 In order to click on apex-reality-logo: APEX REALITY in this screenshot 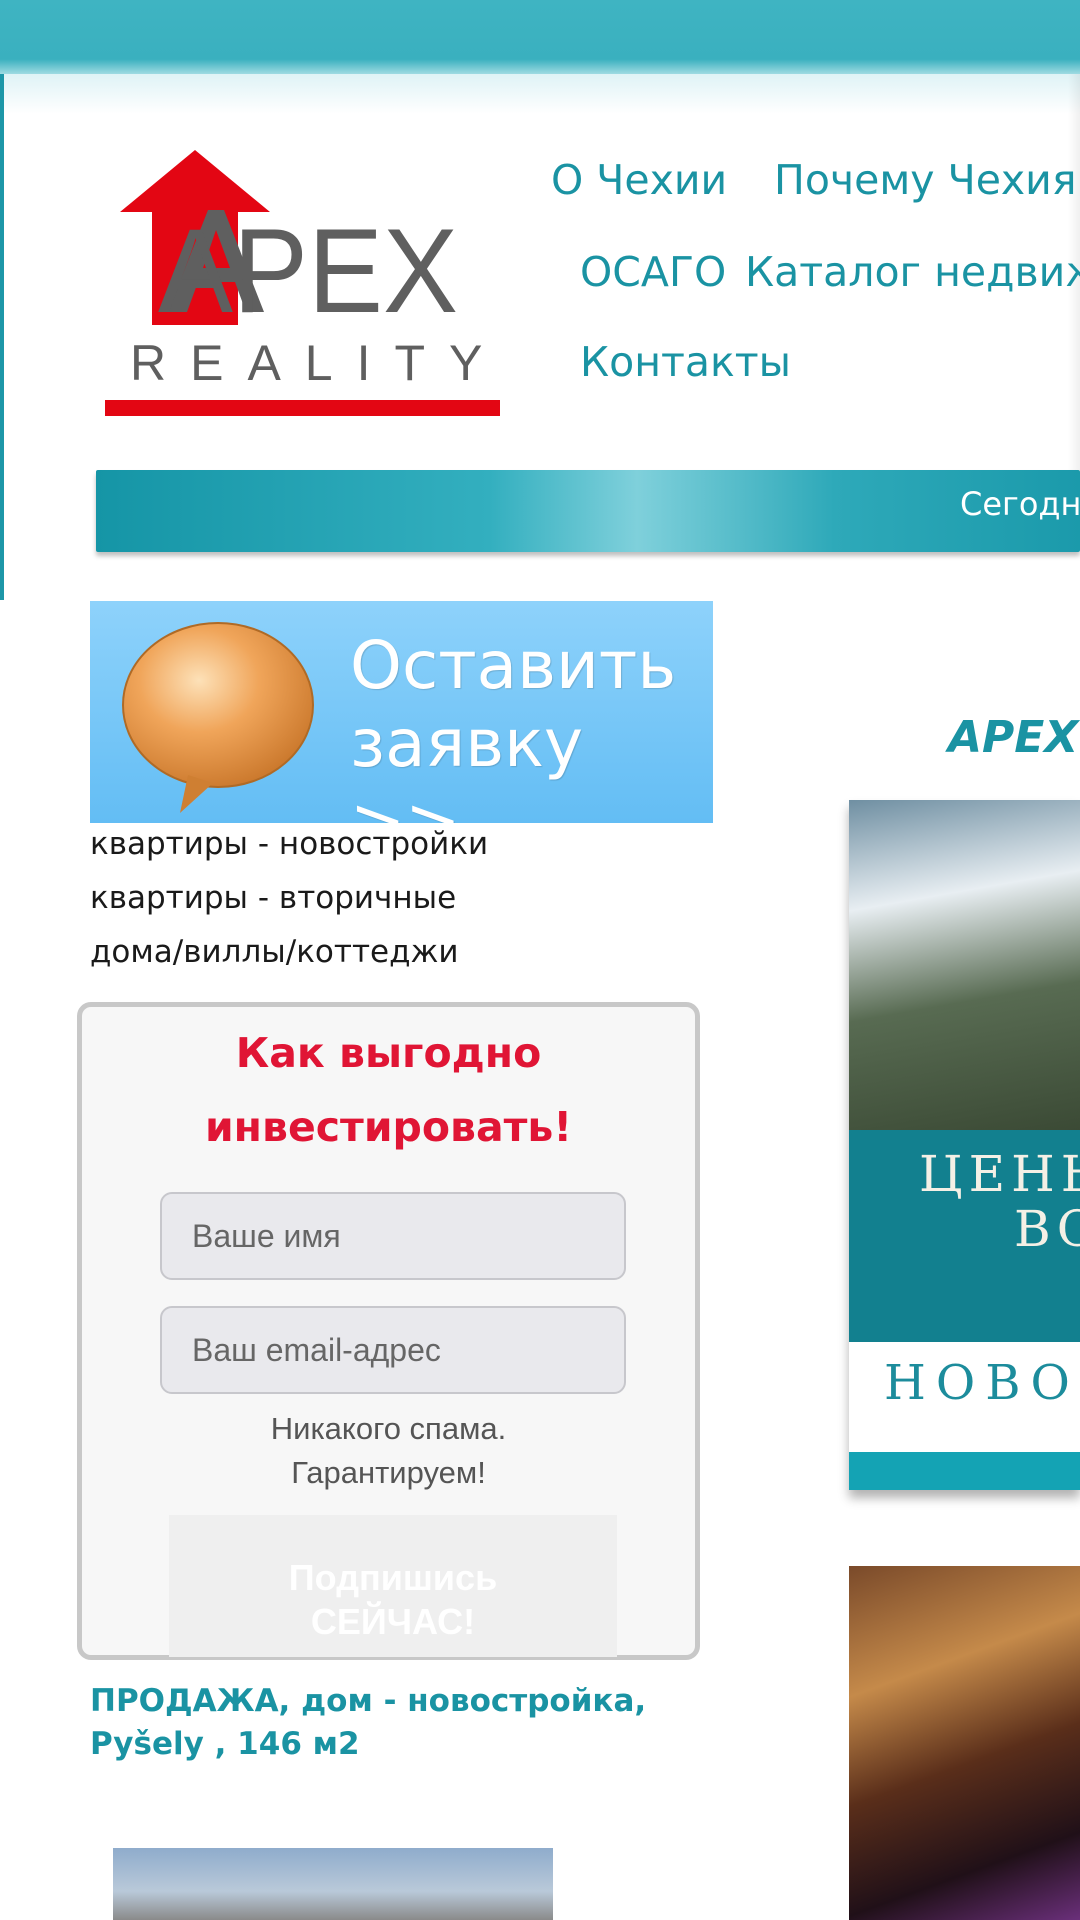, I will do `click(305, 283)`.